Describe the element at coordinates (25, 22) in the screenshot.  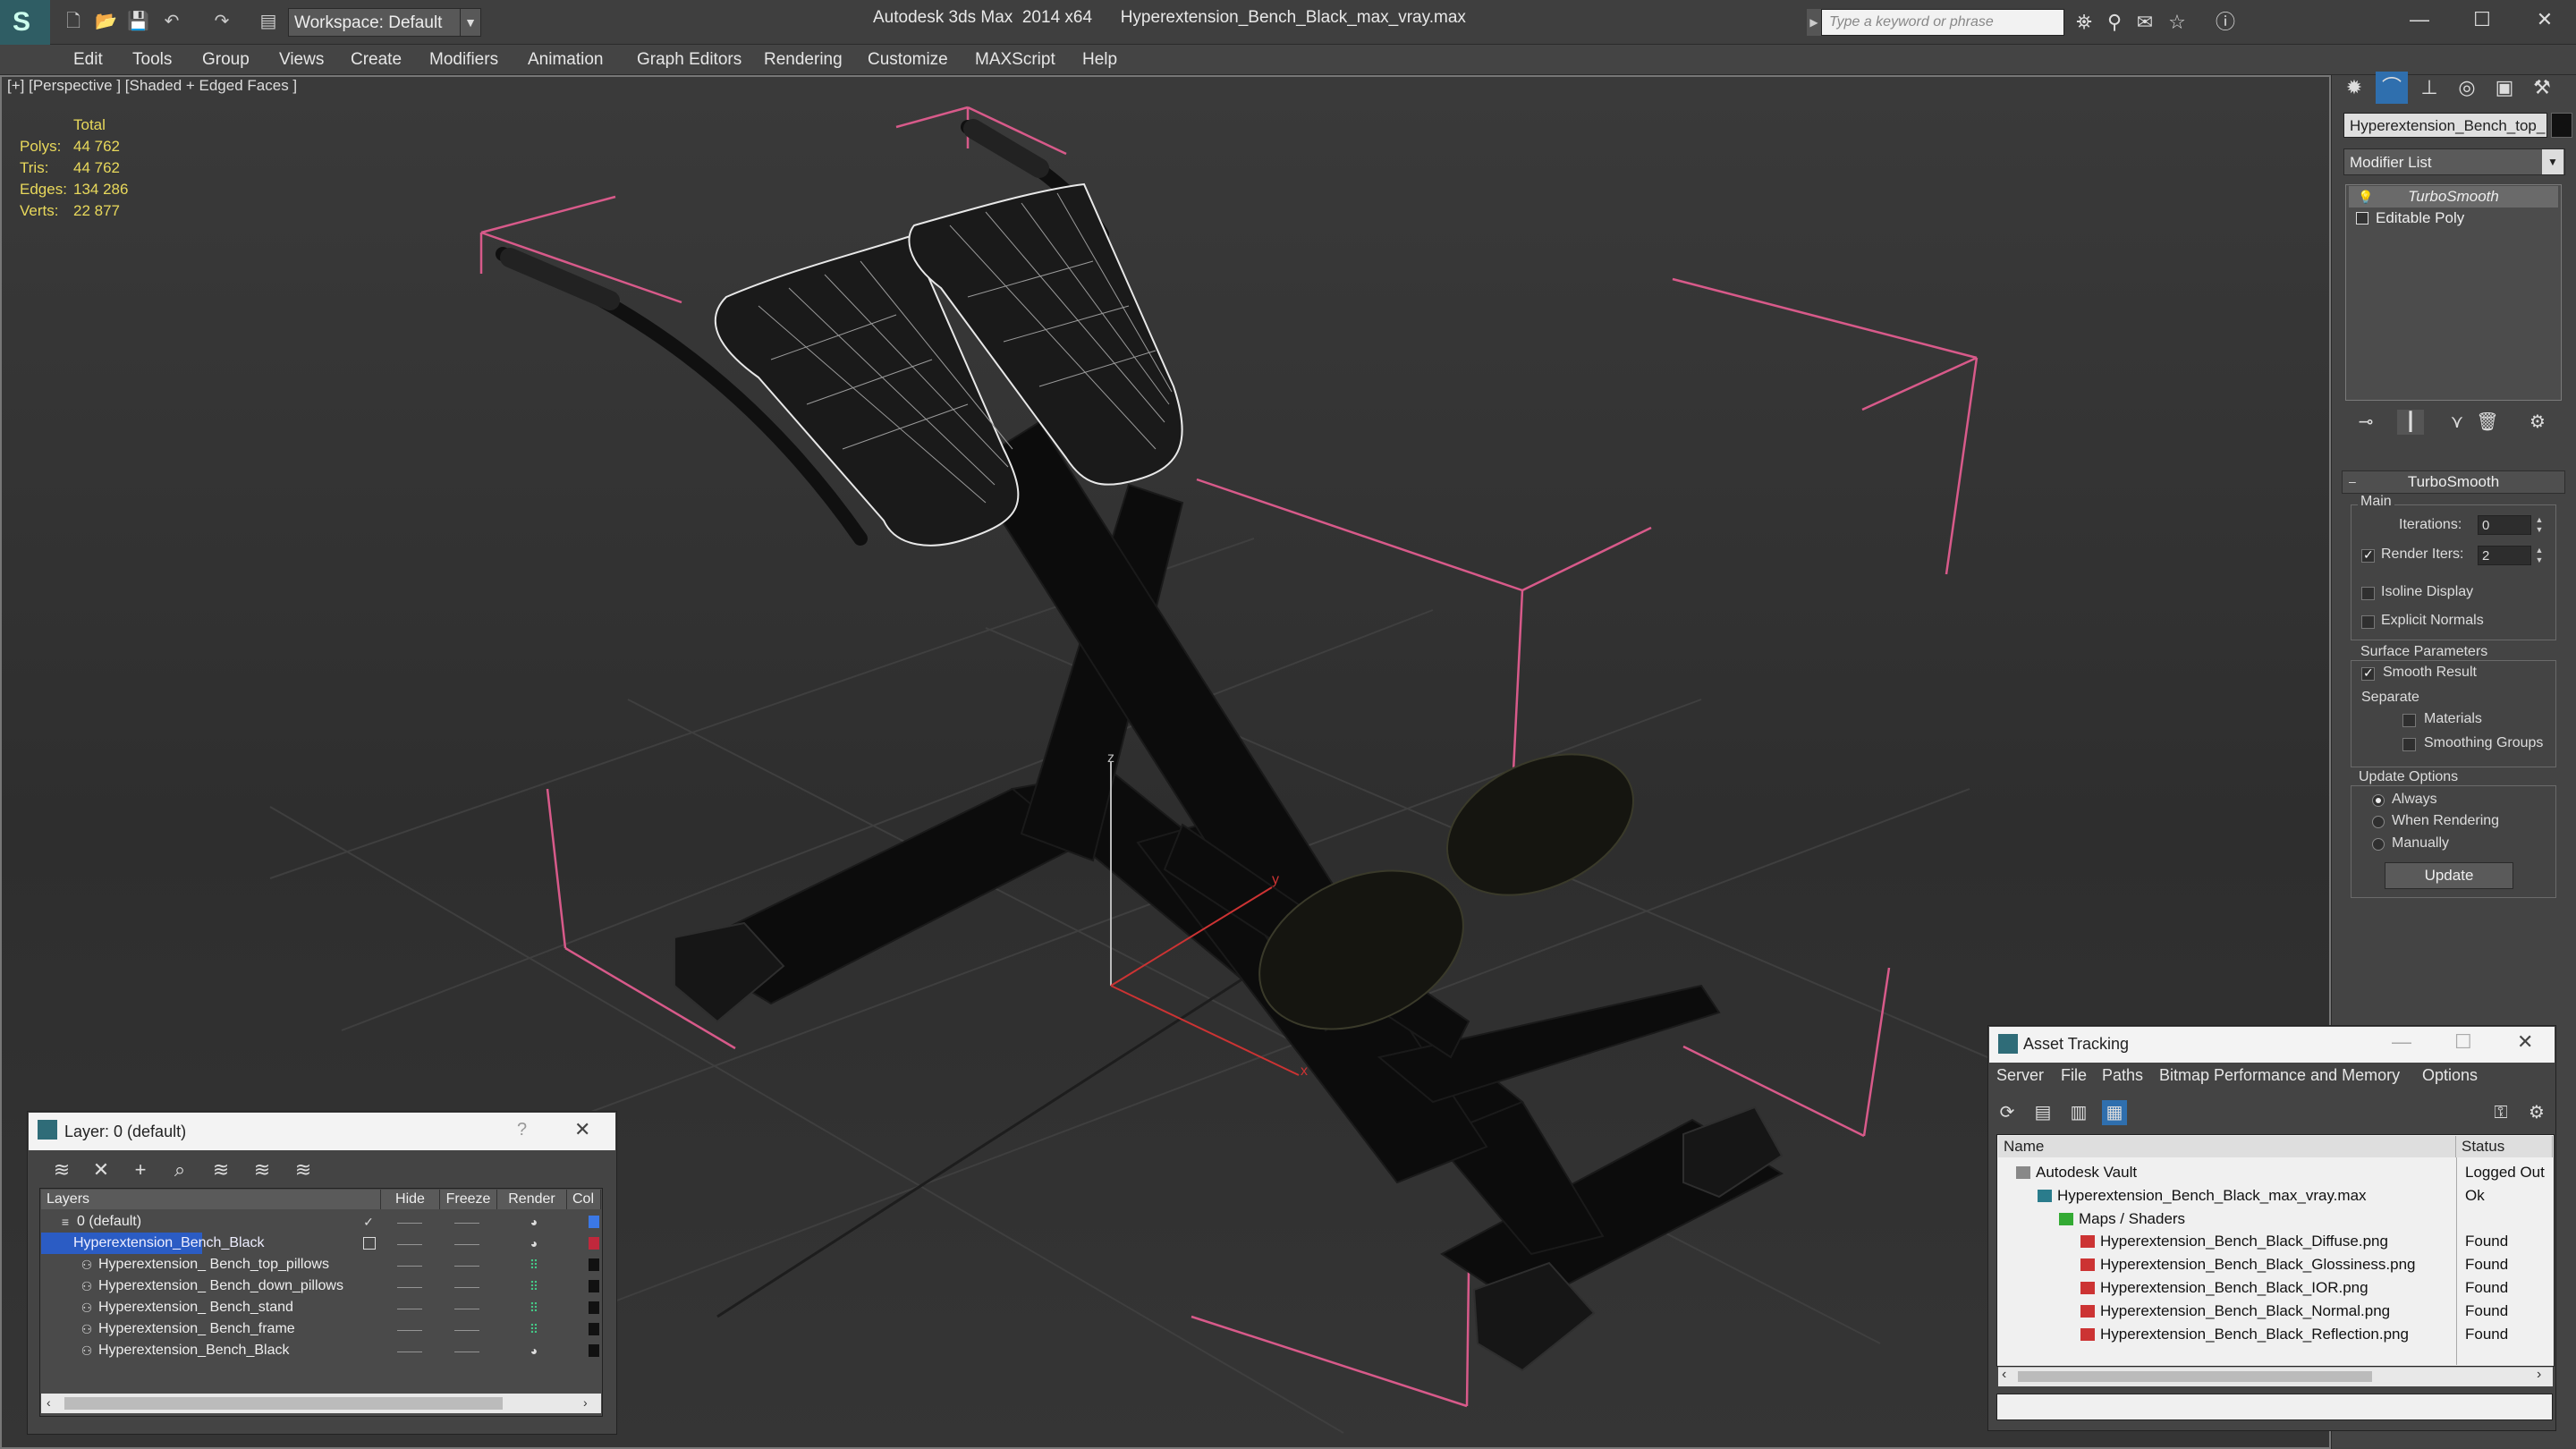
I see `app-menu-button: S` at that location.